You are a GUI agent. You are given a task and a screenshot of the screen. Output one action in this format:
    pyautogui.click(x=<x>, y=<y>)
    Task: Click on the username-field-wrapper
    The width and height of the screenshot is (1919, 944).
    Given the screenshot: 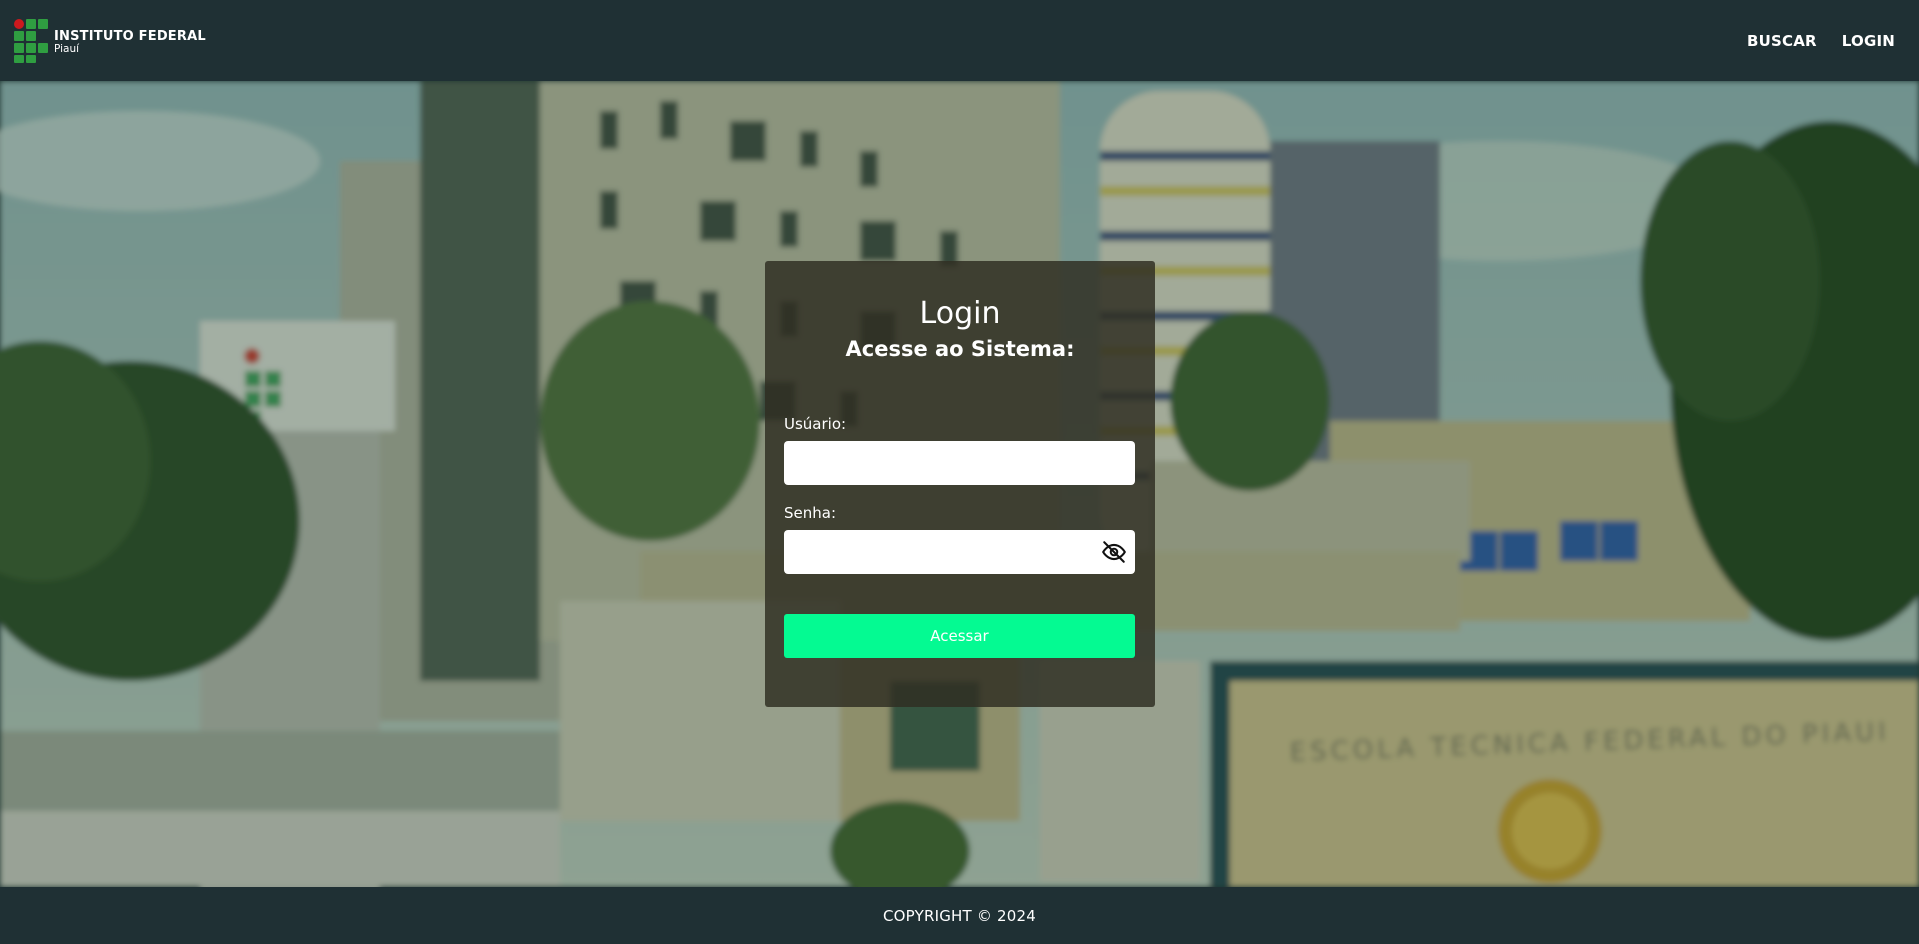 What is the action you would take?
    pyautogui.click(x=959, y=463)
    